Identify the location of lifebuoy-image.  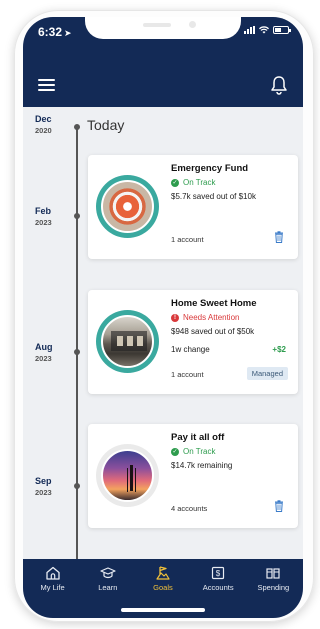
(127, 206).